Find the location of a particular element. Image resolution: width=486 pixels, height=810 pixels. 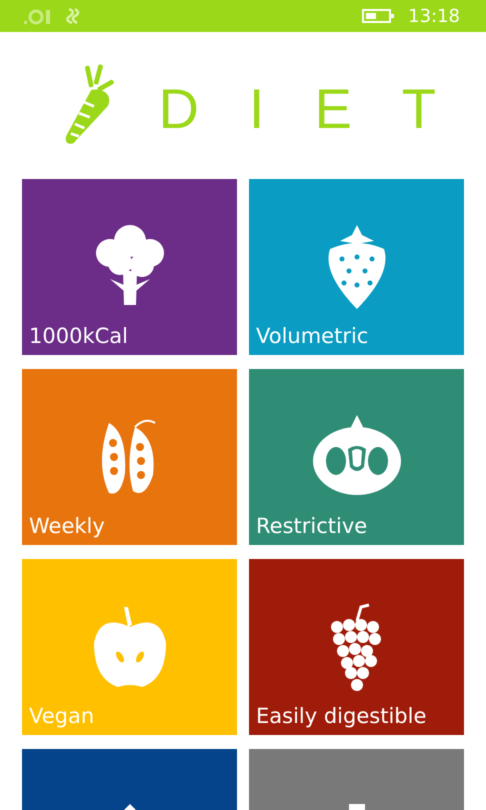

diet-tile: 1000kCal is located at coordinates (129, 267).